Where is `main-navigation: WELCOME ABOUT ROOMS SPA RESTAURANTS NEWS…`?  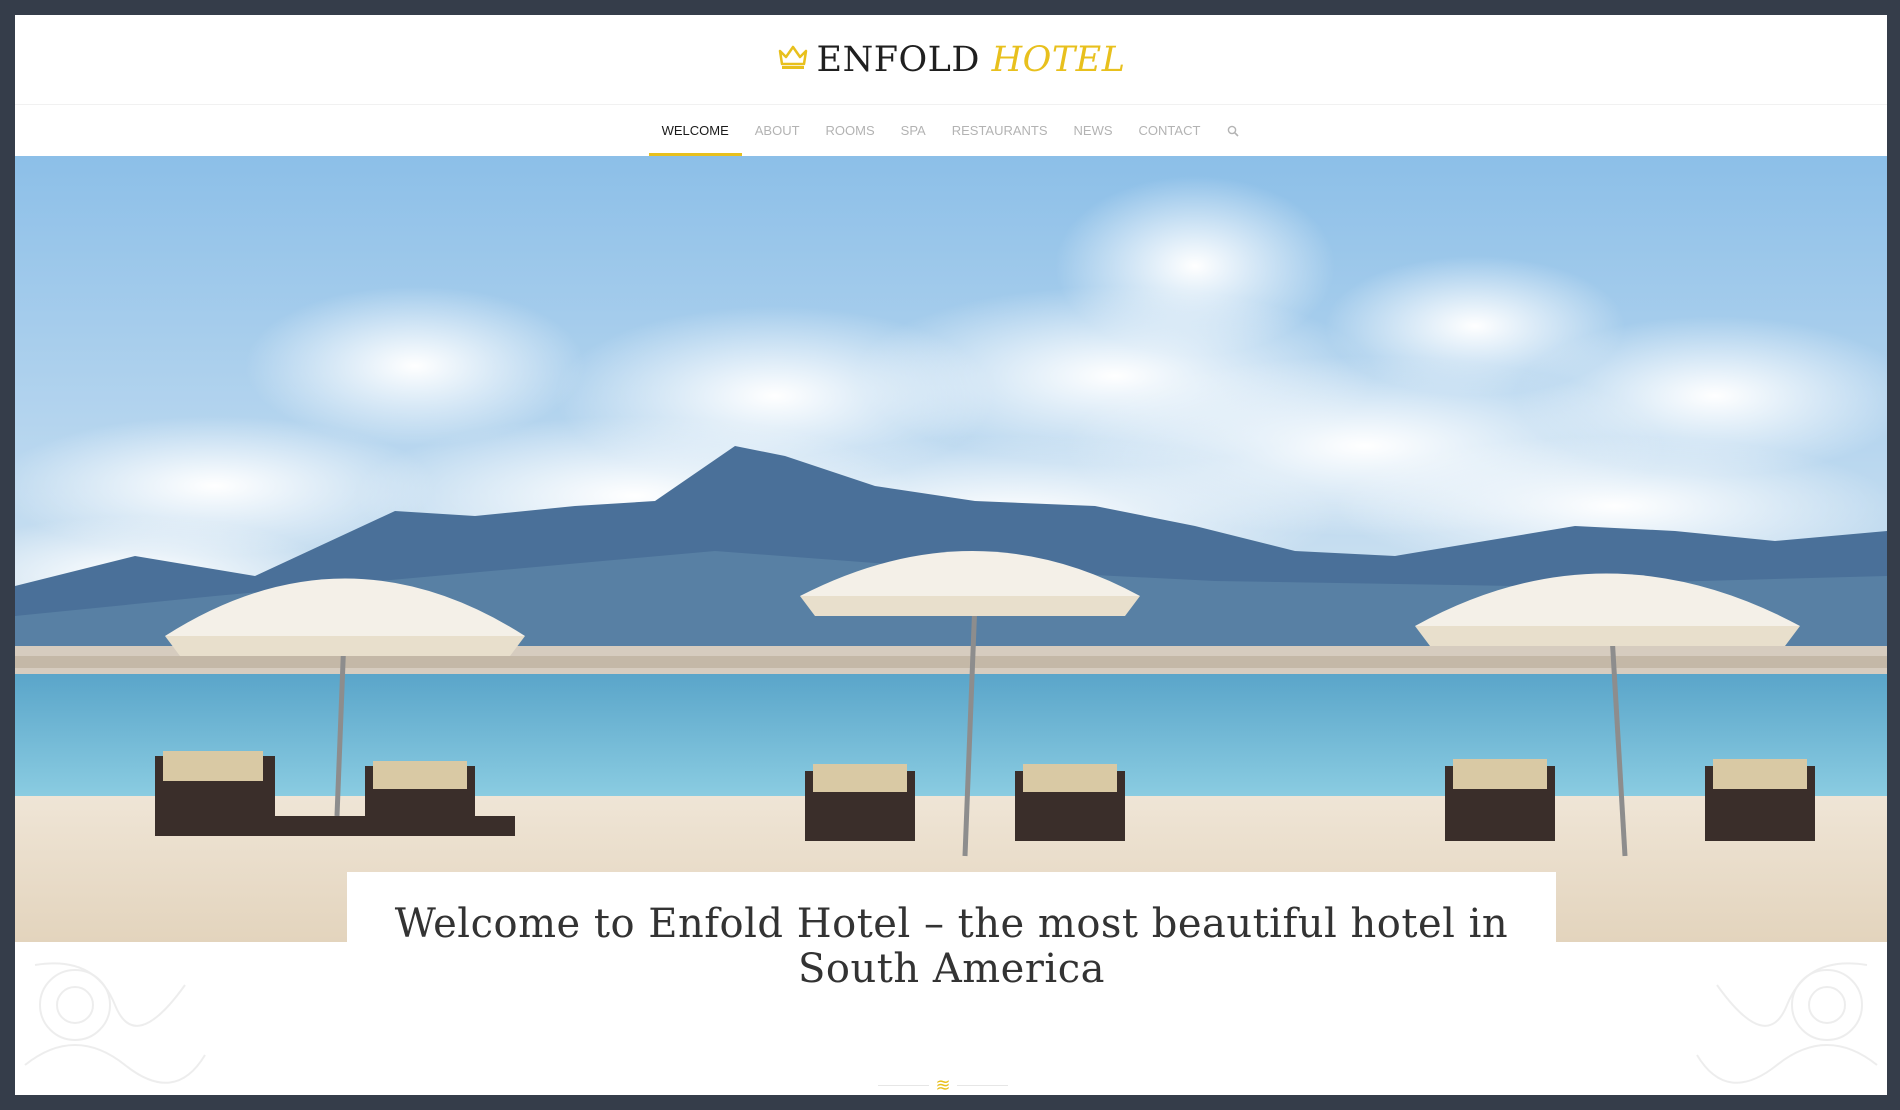 main-navigation: WELCOME ABOUT ROOMS SPA RESTAURANTS NEWS… is located at coordinates (951, 130).